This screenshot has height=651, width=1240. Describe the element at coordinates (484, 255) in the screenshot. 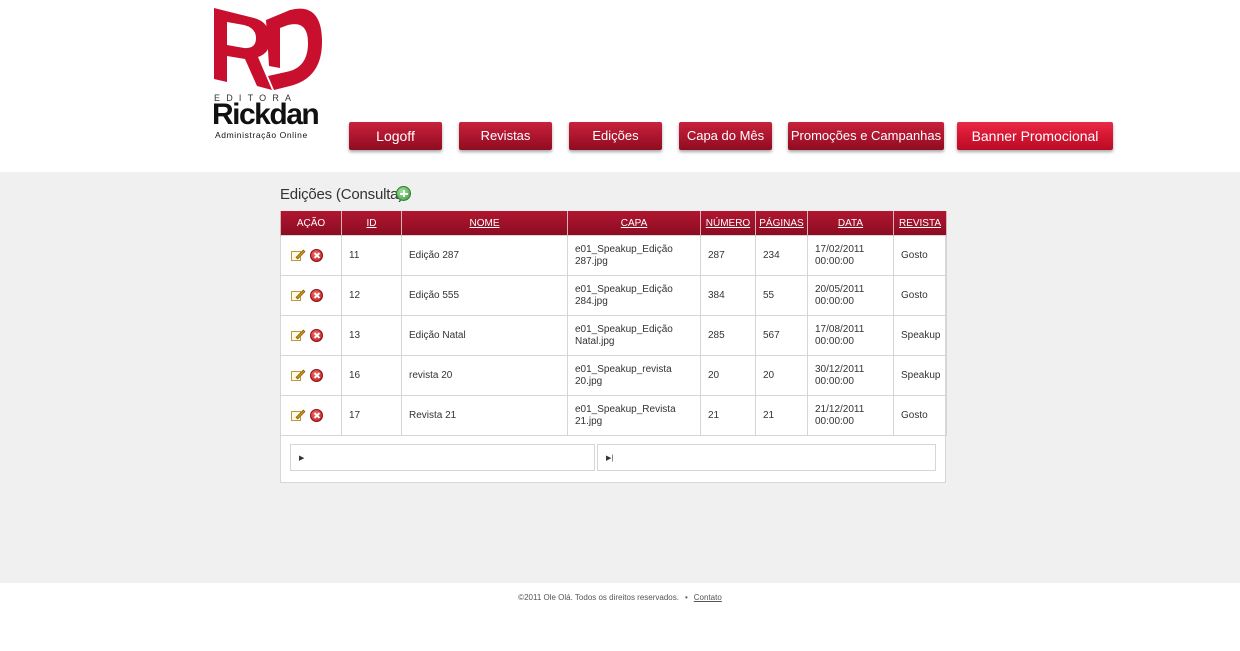

I see `cell-nome: Edição 287` at that location.